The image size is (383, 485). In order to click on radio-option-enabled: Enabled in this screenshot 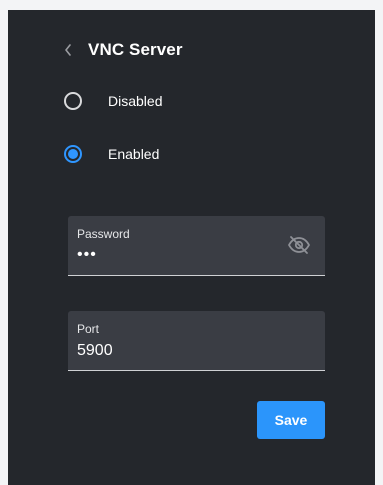, I will do `click(111, 154)`.